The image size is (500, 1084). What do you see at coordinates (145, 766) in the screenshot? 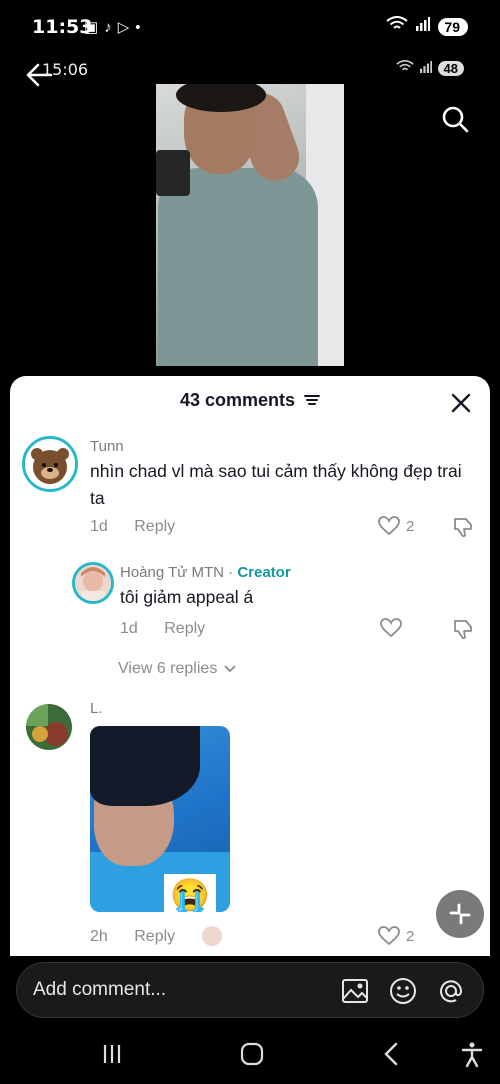
I see `photo-hair` at bounding box center [145, 766].